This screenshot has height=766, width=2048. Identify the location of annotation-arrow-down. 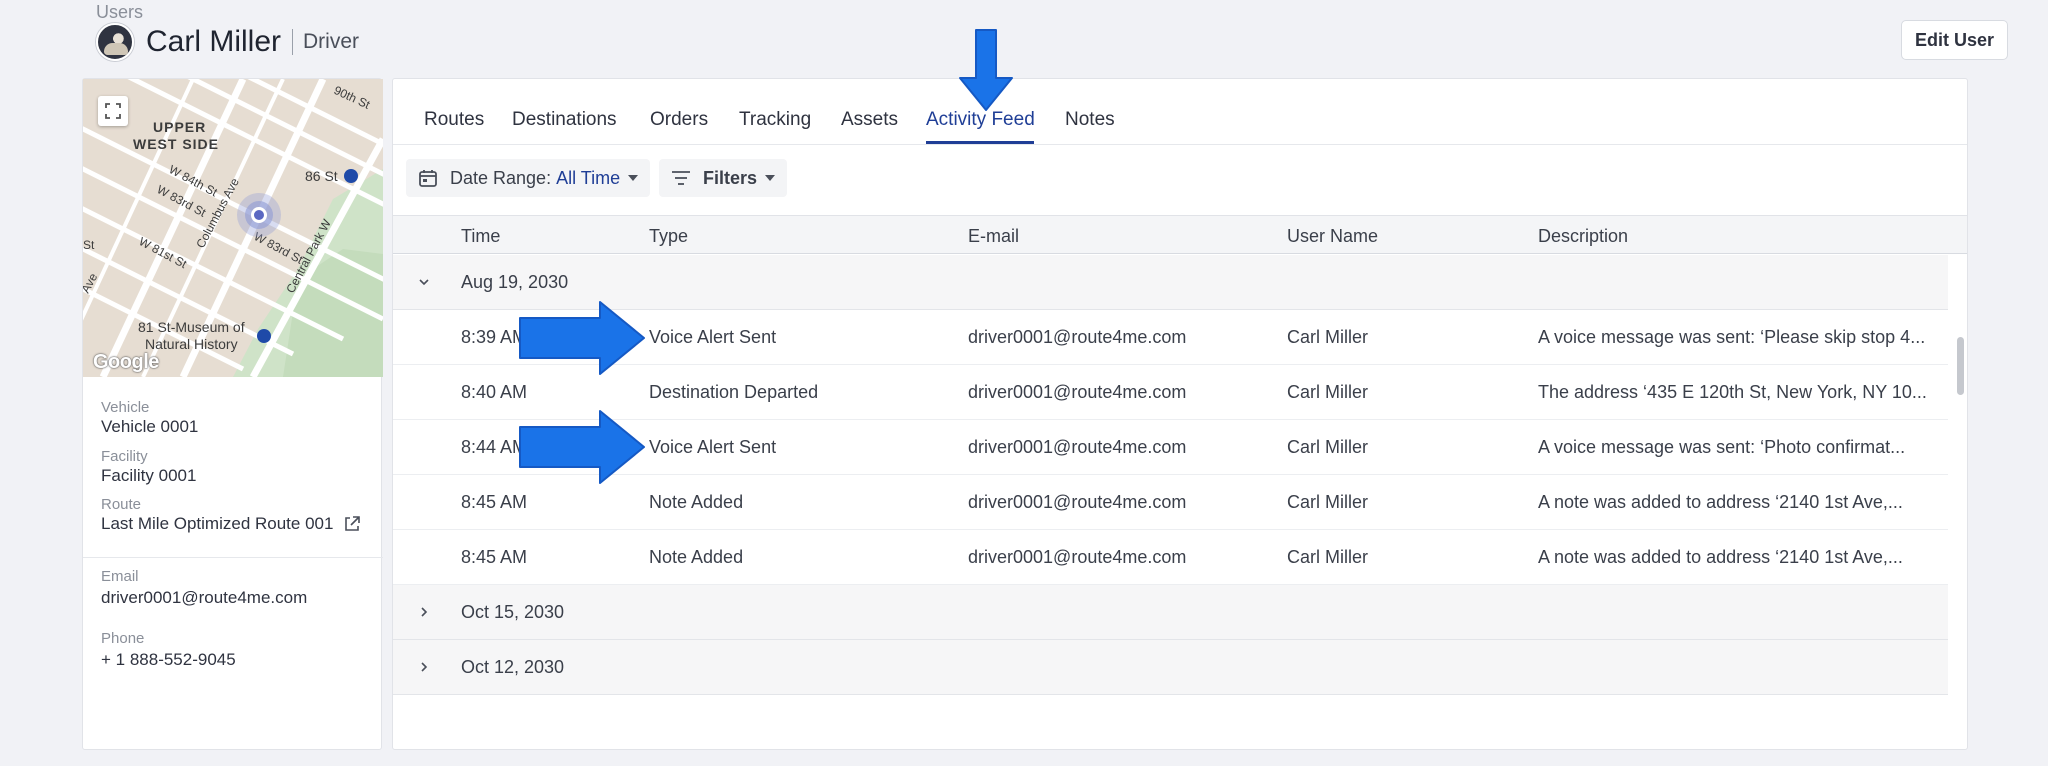
(986, 70).